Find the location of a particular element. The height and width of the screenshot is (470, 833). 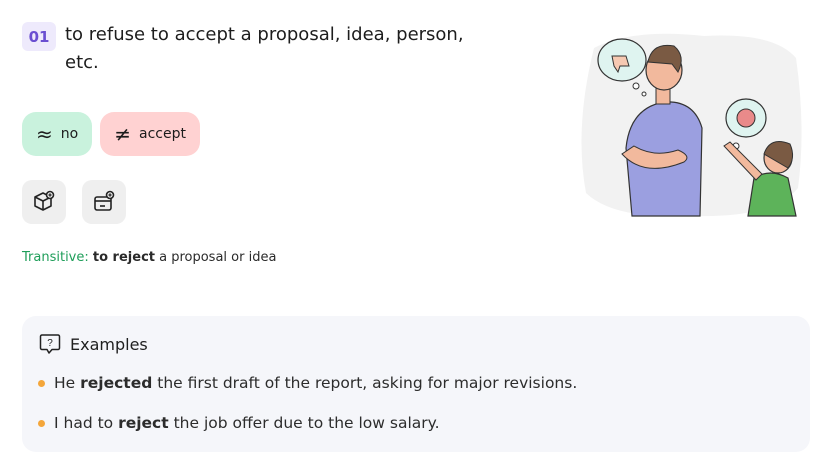

approx-equal-icon: ≈ is located at coordinates (44, 134).